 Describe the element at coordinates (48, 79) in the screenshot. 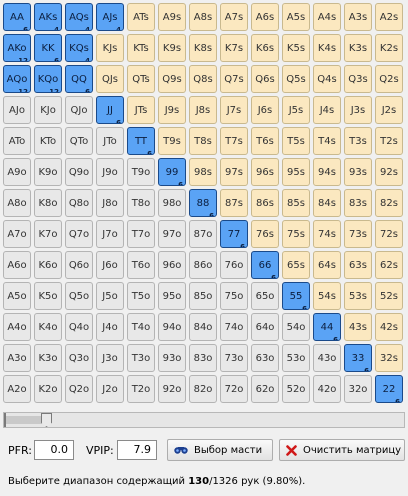

I see `hand-cell-kqo: KQo 12` at that location.